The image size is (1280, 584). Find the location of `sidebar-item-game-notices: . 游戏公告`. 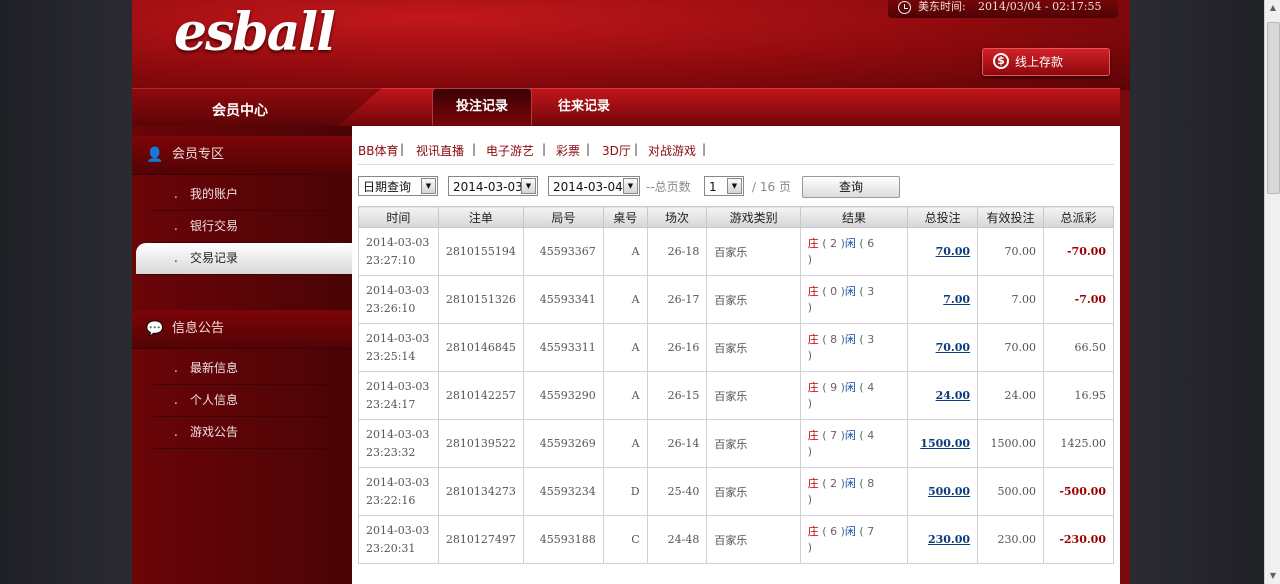

sidebar-item-game-notices: . 游戏公告 is located at coordinates (242, 433).